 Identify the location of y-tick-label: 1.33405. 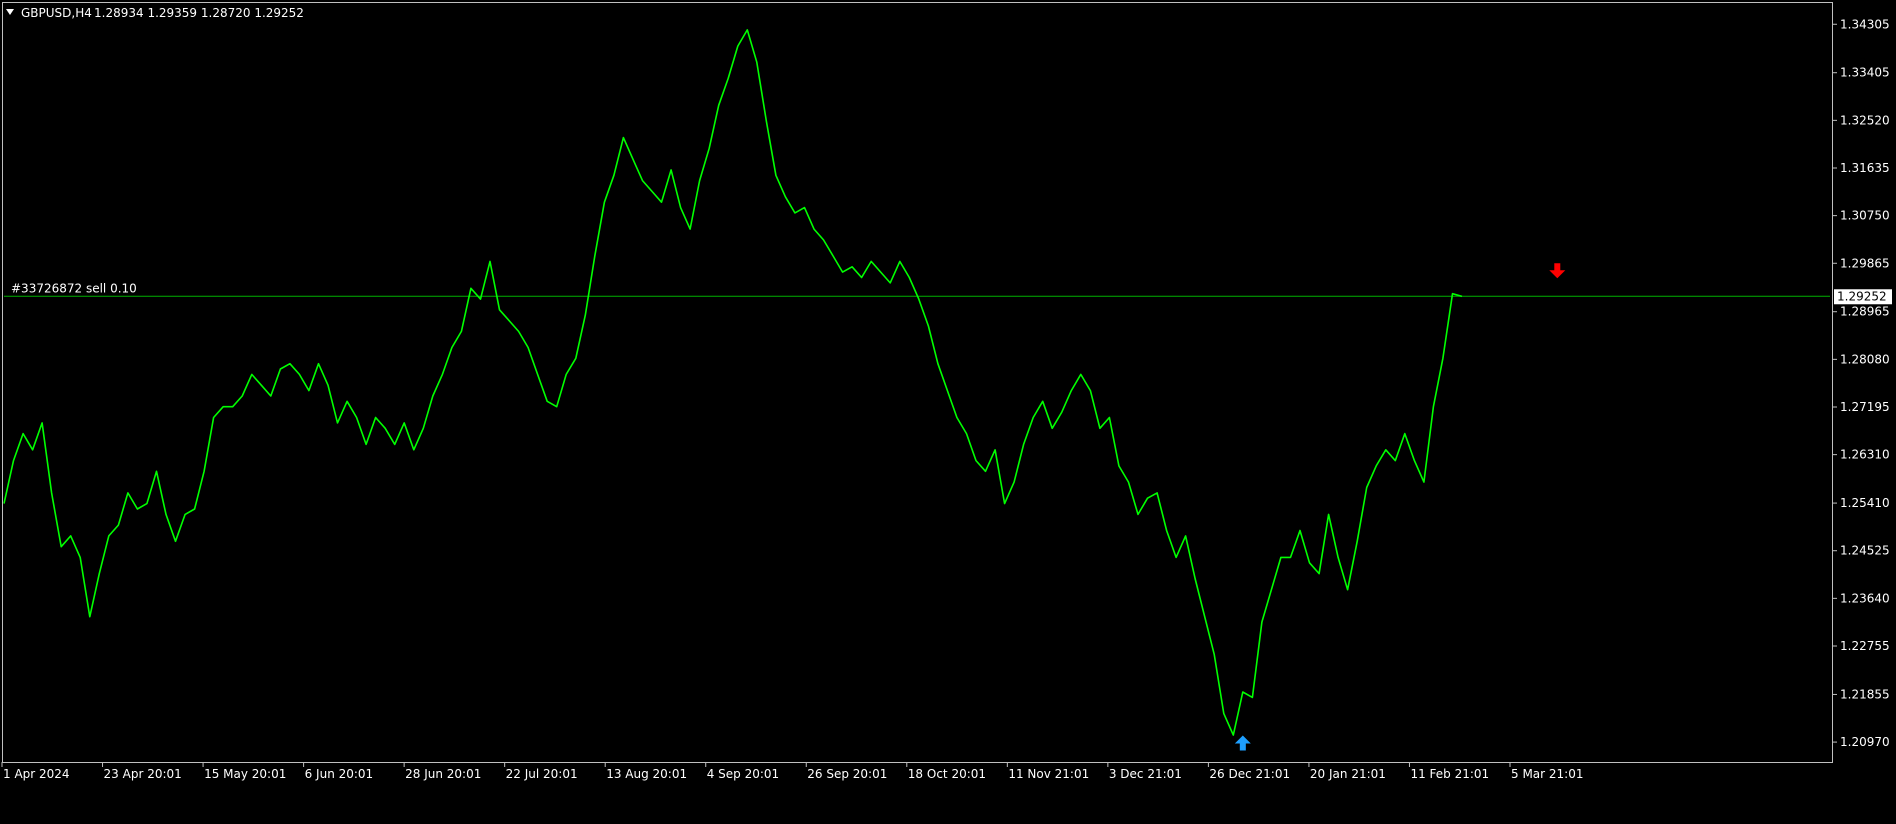
(1865, 73).